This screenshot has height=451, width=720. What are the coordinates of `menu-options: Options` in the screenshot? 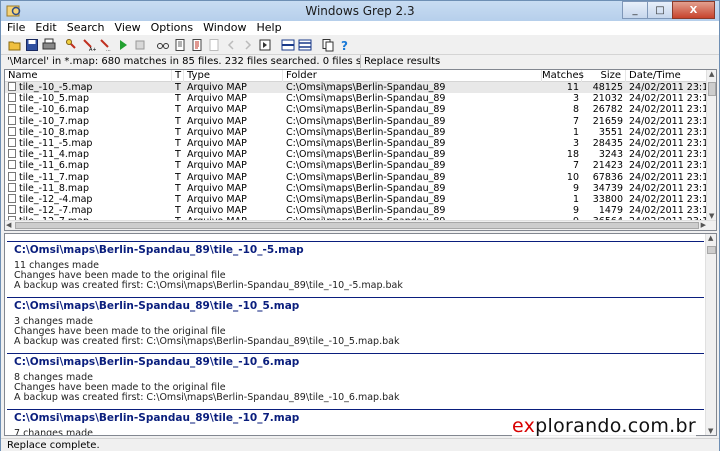 It's located at (172, 28).